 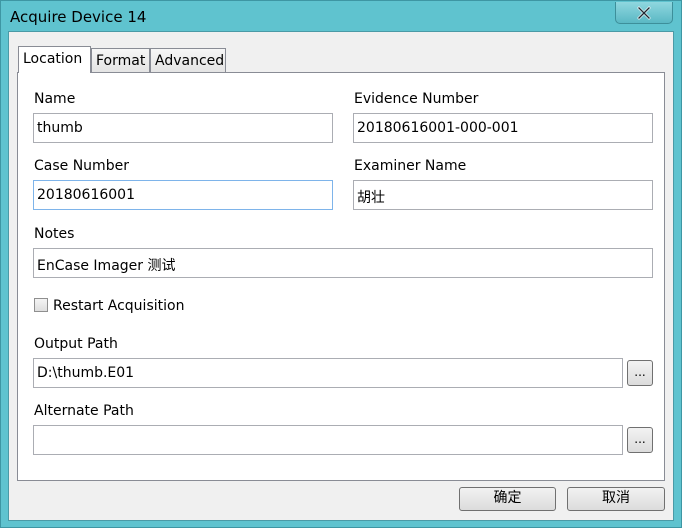 I want to click on close-button, so click(x=644, y=13).